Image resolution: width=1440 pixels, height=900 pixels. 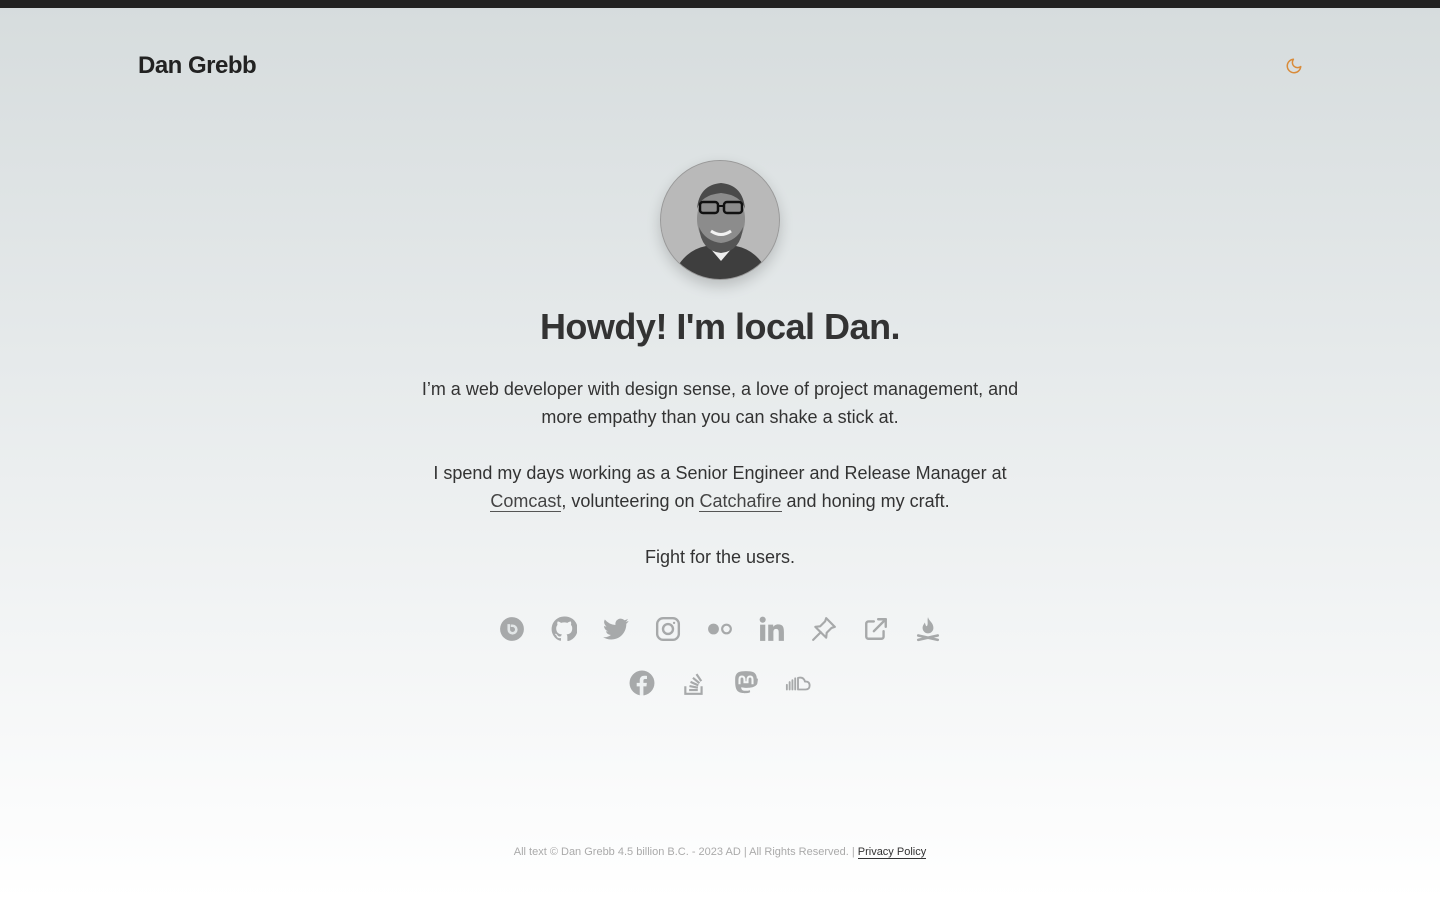 I want to click on facebook-icon, so click(x=642, y=683).